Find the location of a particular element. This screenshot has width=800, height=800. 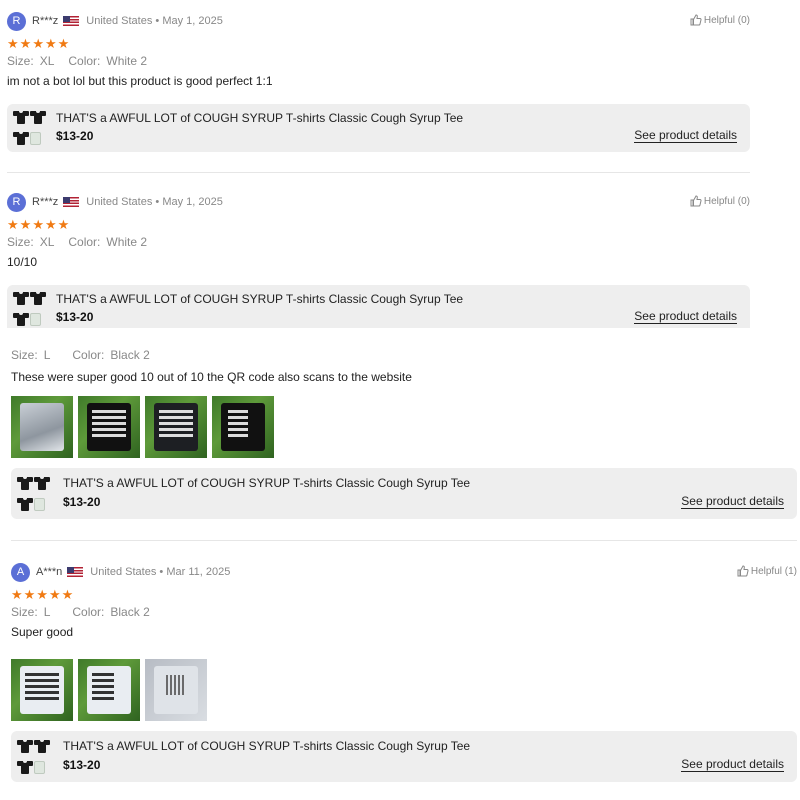

review-text: 10/10 is located at coordinates (22, 262).